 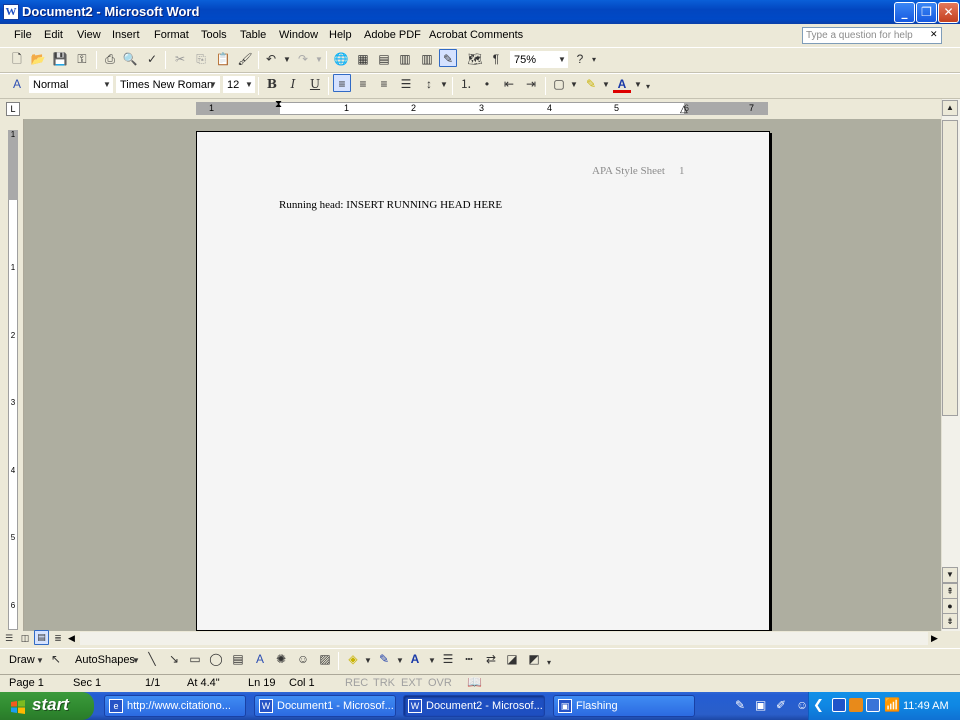 What do you see at coordinates (474, 682) in the screenshot?
I see `spelling-status-icon: 📖` at bounding box center [474, 682].